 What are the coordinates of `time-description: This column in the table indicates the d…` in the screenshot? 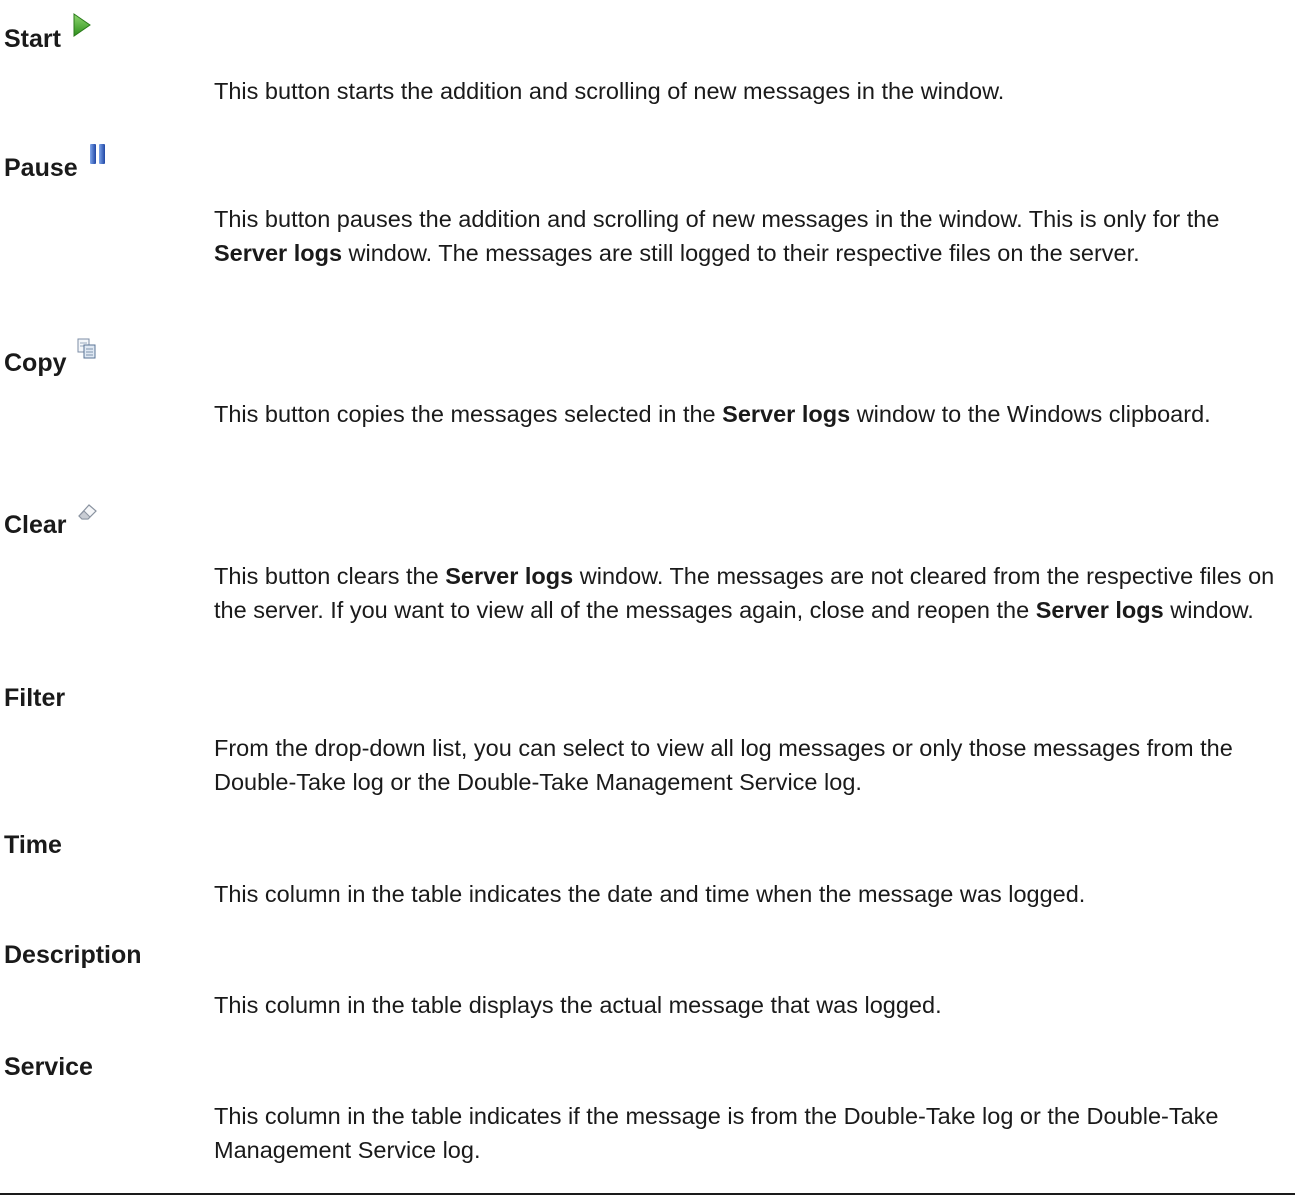 It's located at (650, 894).